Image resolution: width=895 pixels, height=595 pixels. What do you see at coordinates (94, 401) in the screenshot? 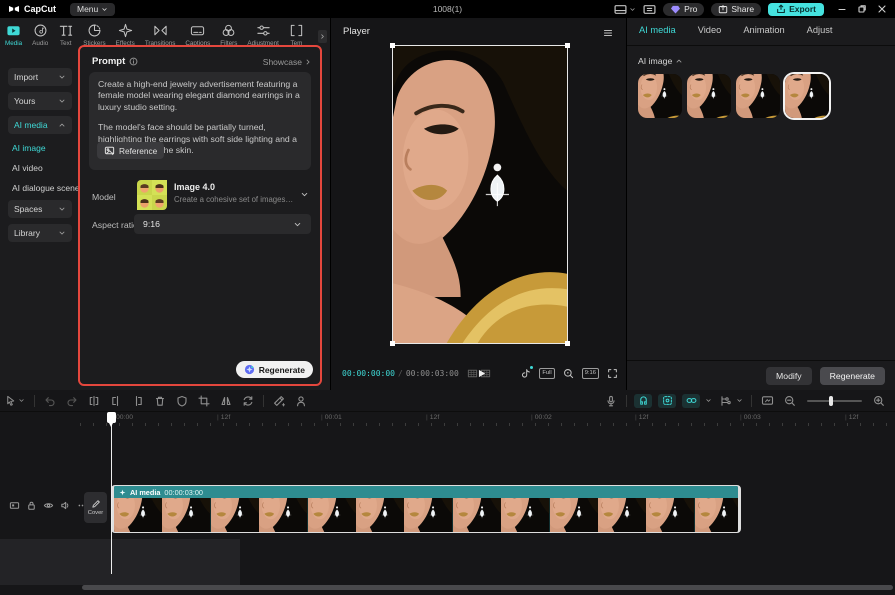
I see `split-button` at bounding box center [94, 401].